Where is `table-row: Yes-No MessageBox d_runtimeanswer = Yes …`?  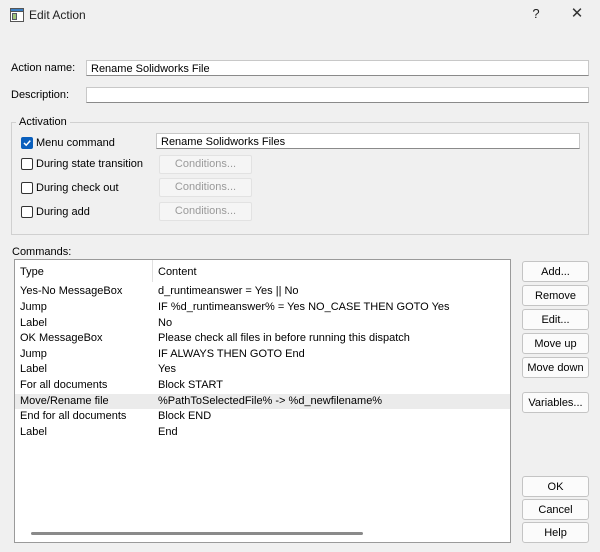 table-row: Yes-No MessageBox d_runtimeanswer = Yes … is located at coordinates (262, 291).